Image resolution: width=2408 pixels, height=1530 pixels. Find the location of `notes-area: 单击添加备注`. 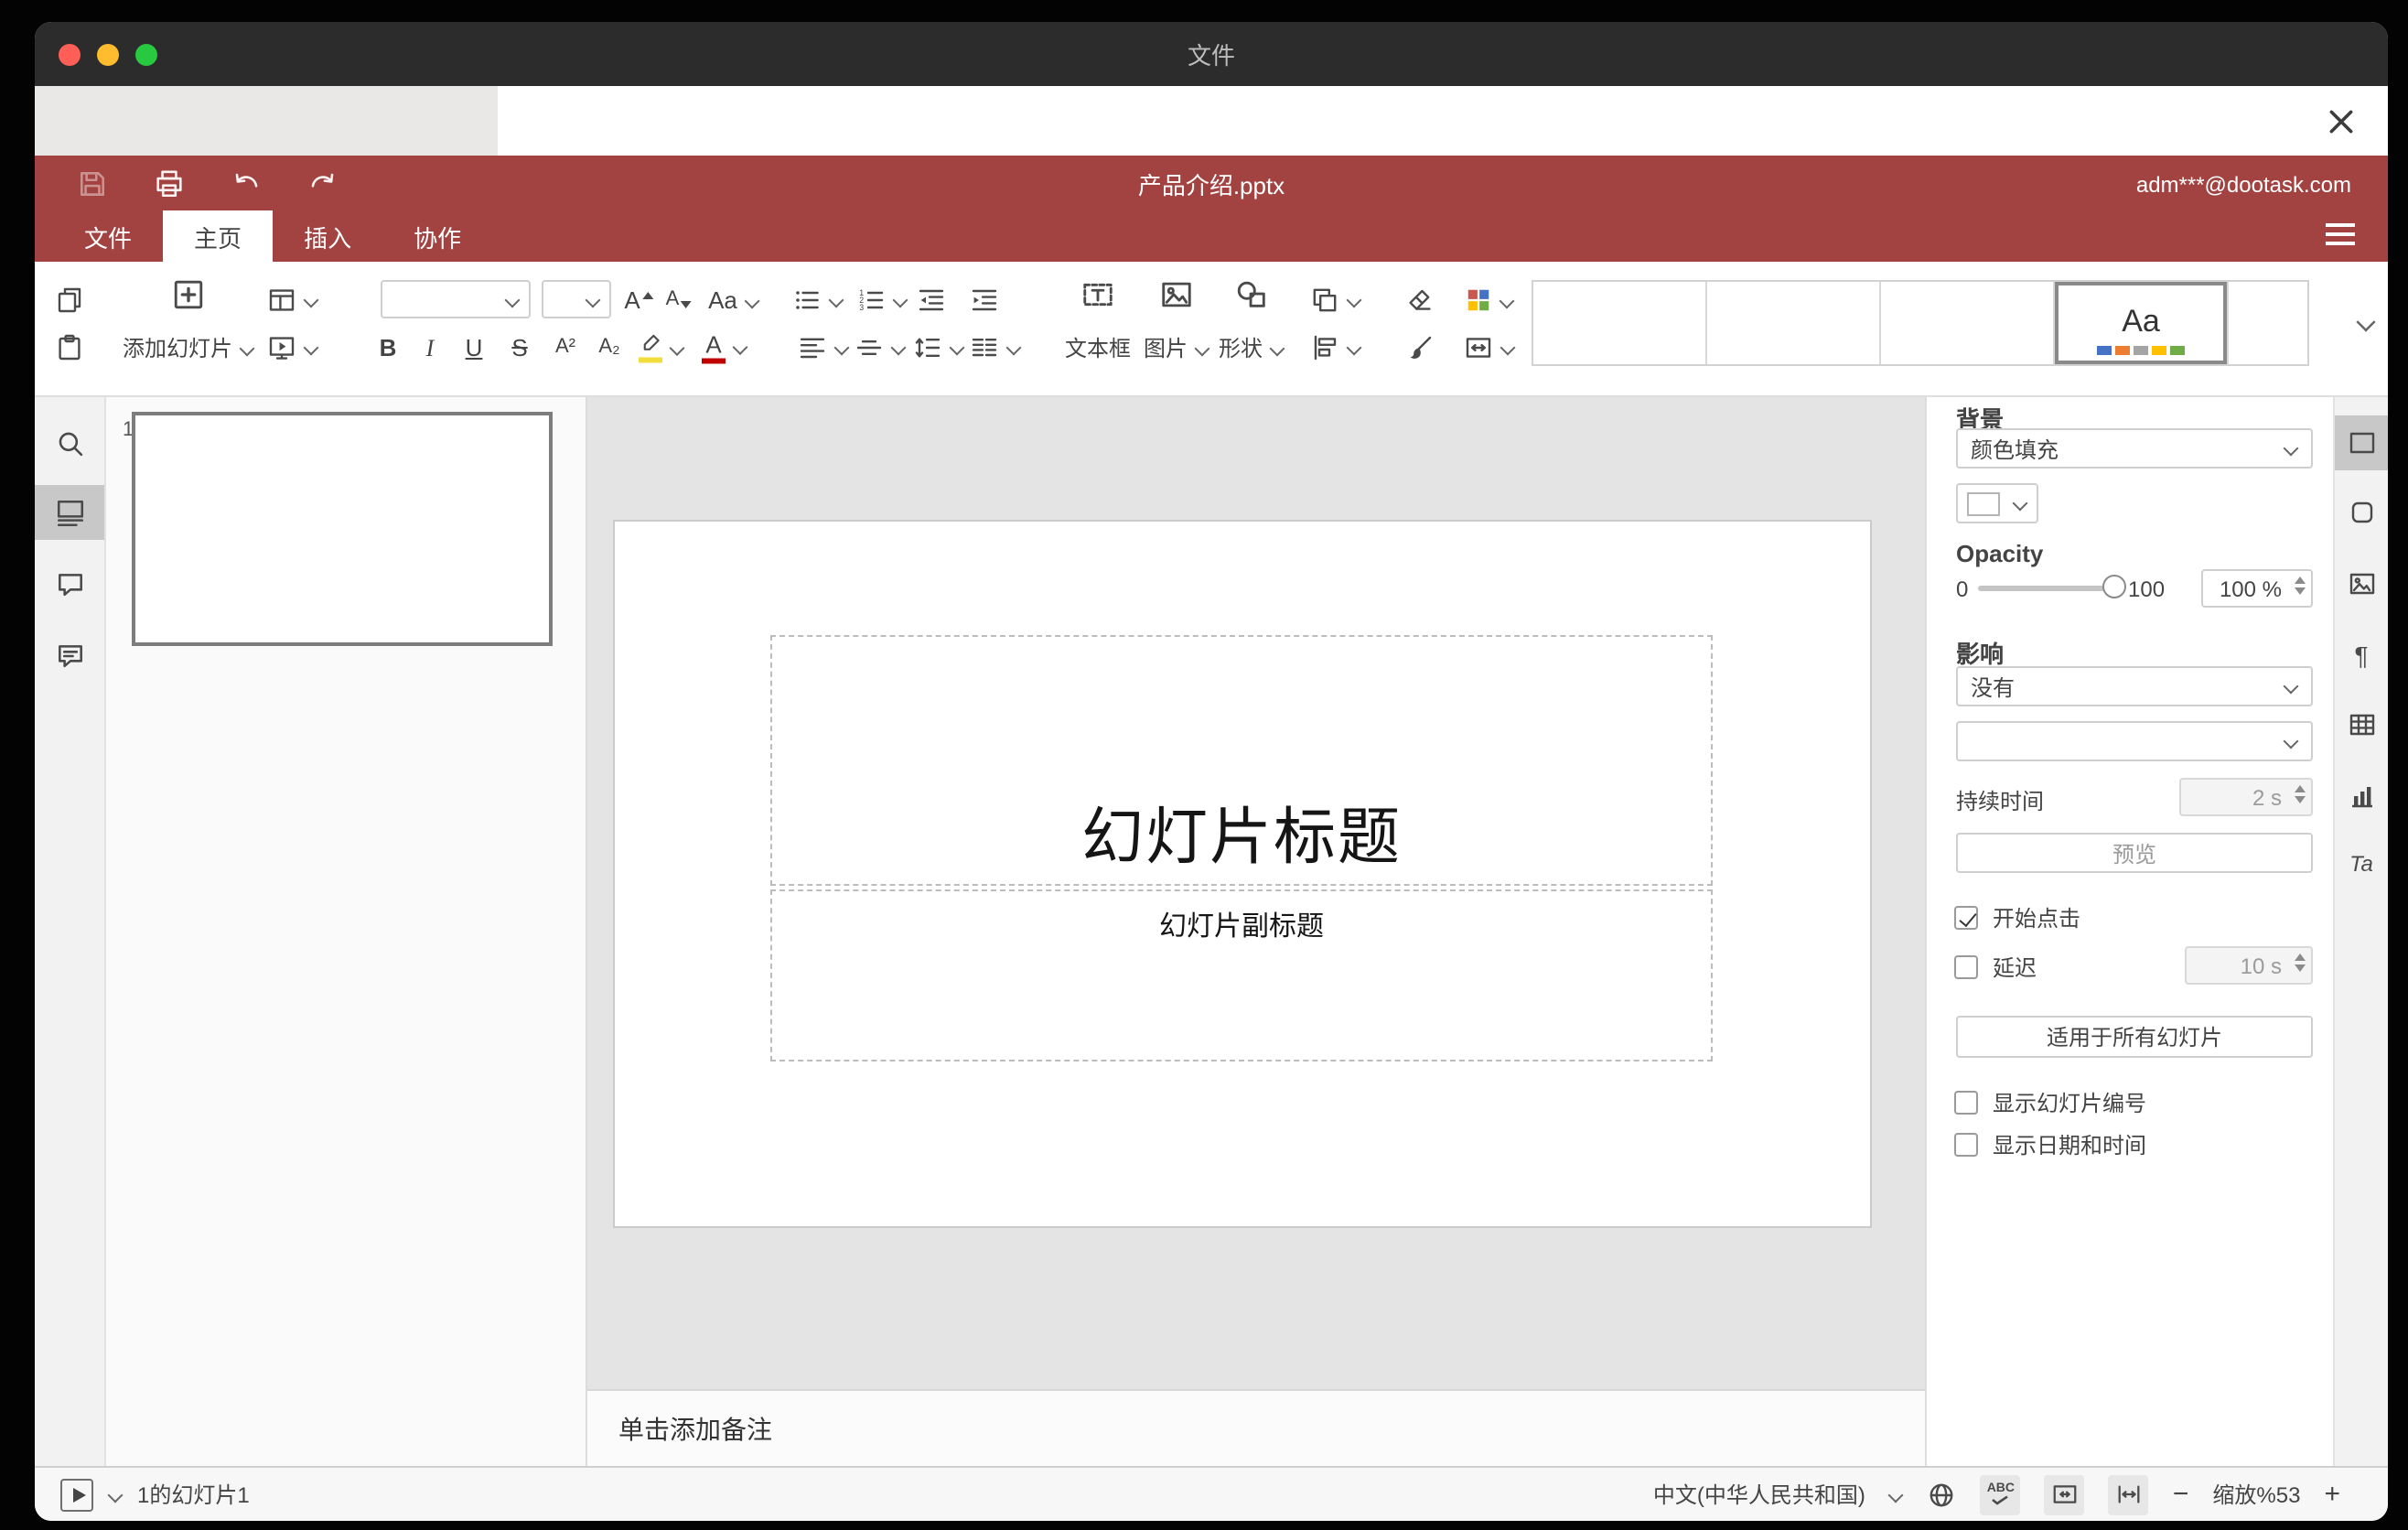

notes-area: 单击添加备注 is located at coordinates (1256, 1427).